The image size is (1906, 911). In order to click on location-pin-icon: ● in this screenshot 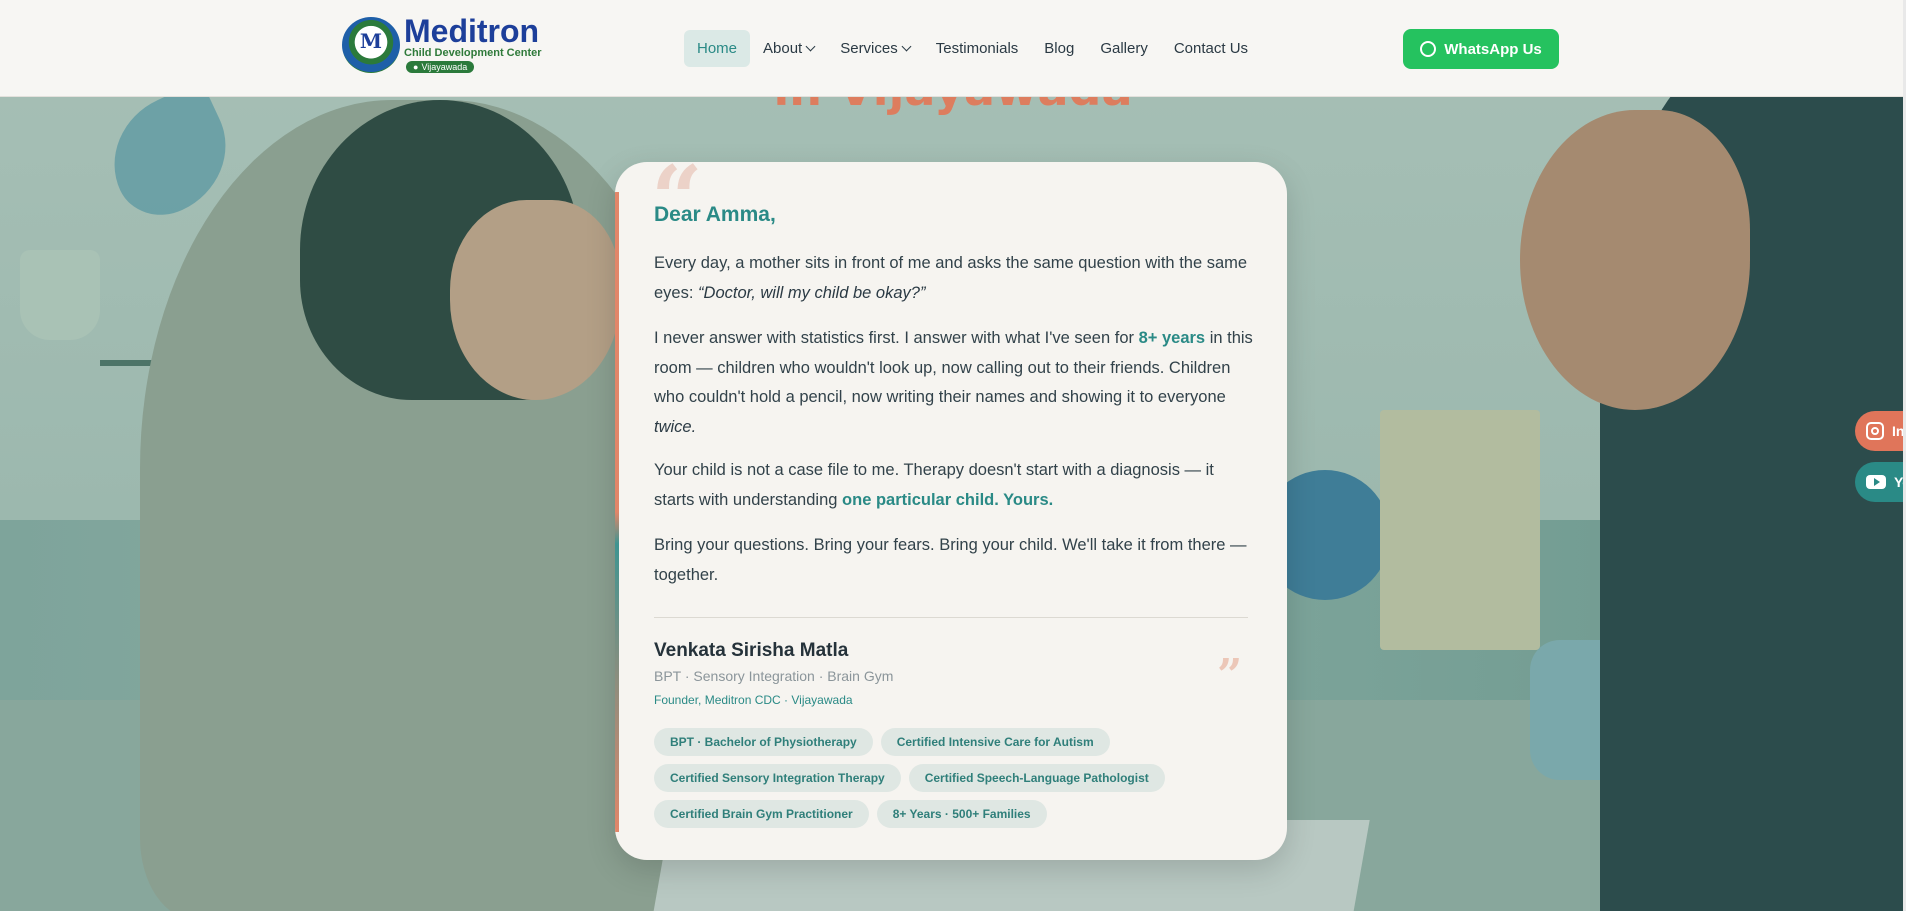, I will do `click(416, 67)`.